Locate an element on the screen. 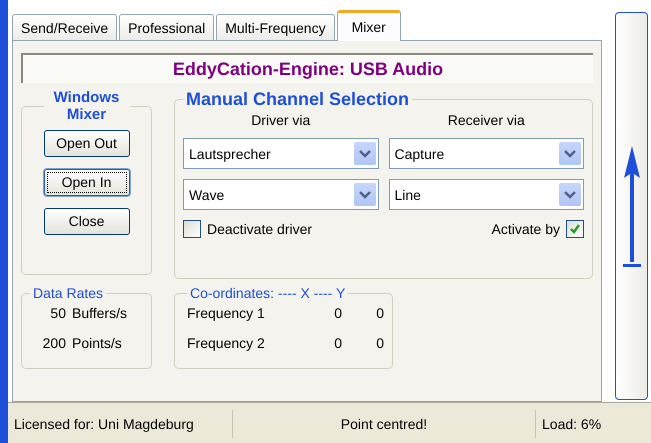 The height and width of the screenshot is (443, 651). frequency-label: Frequency 1 is located at coordinates (226, 313).